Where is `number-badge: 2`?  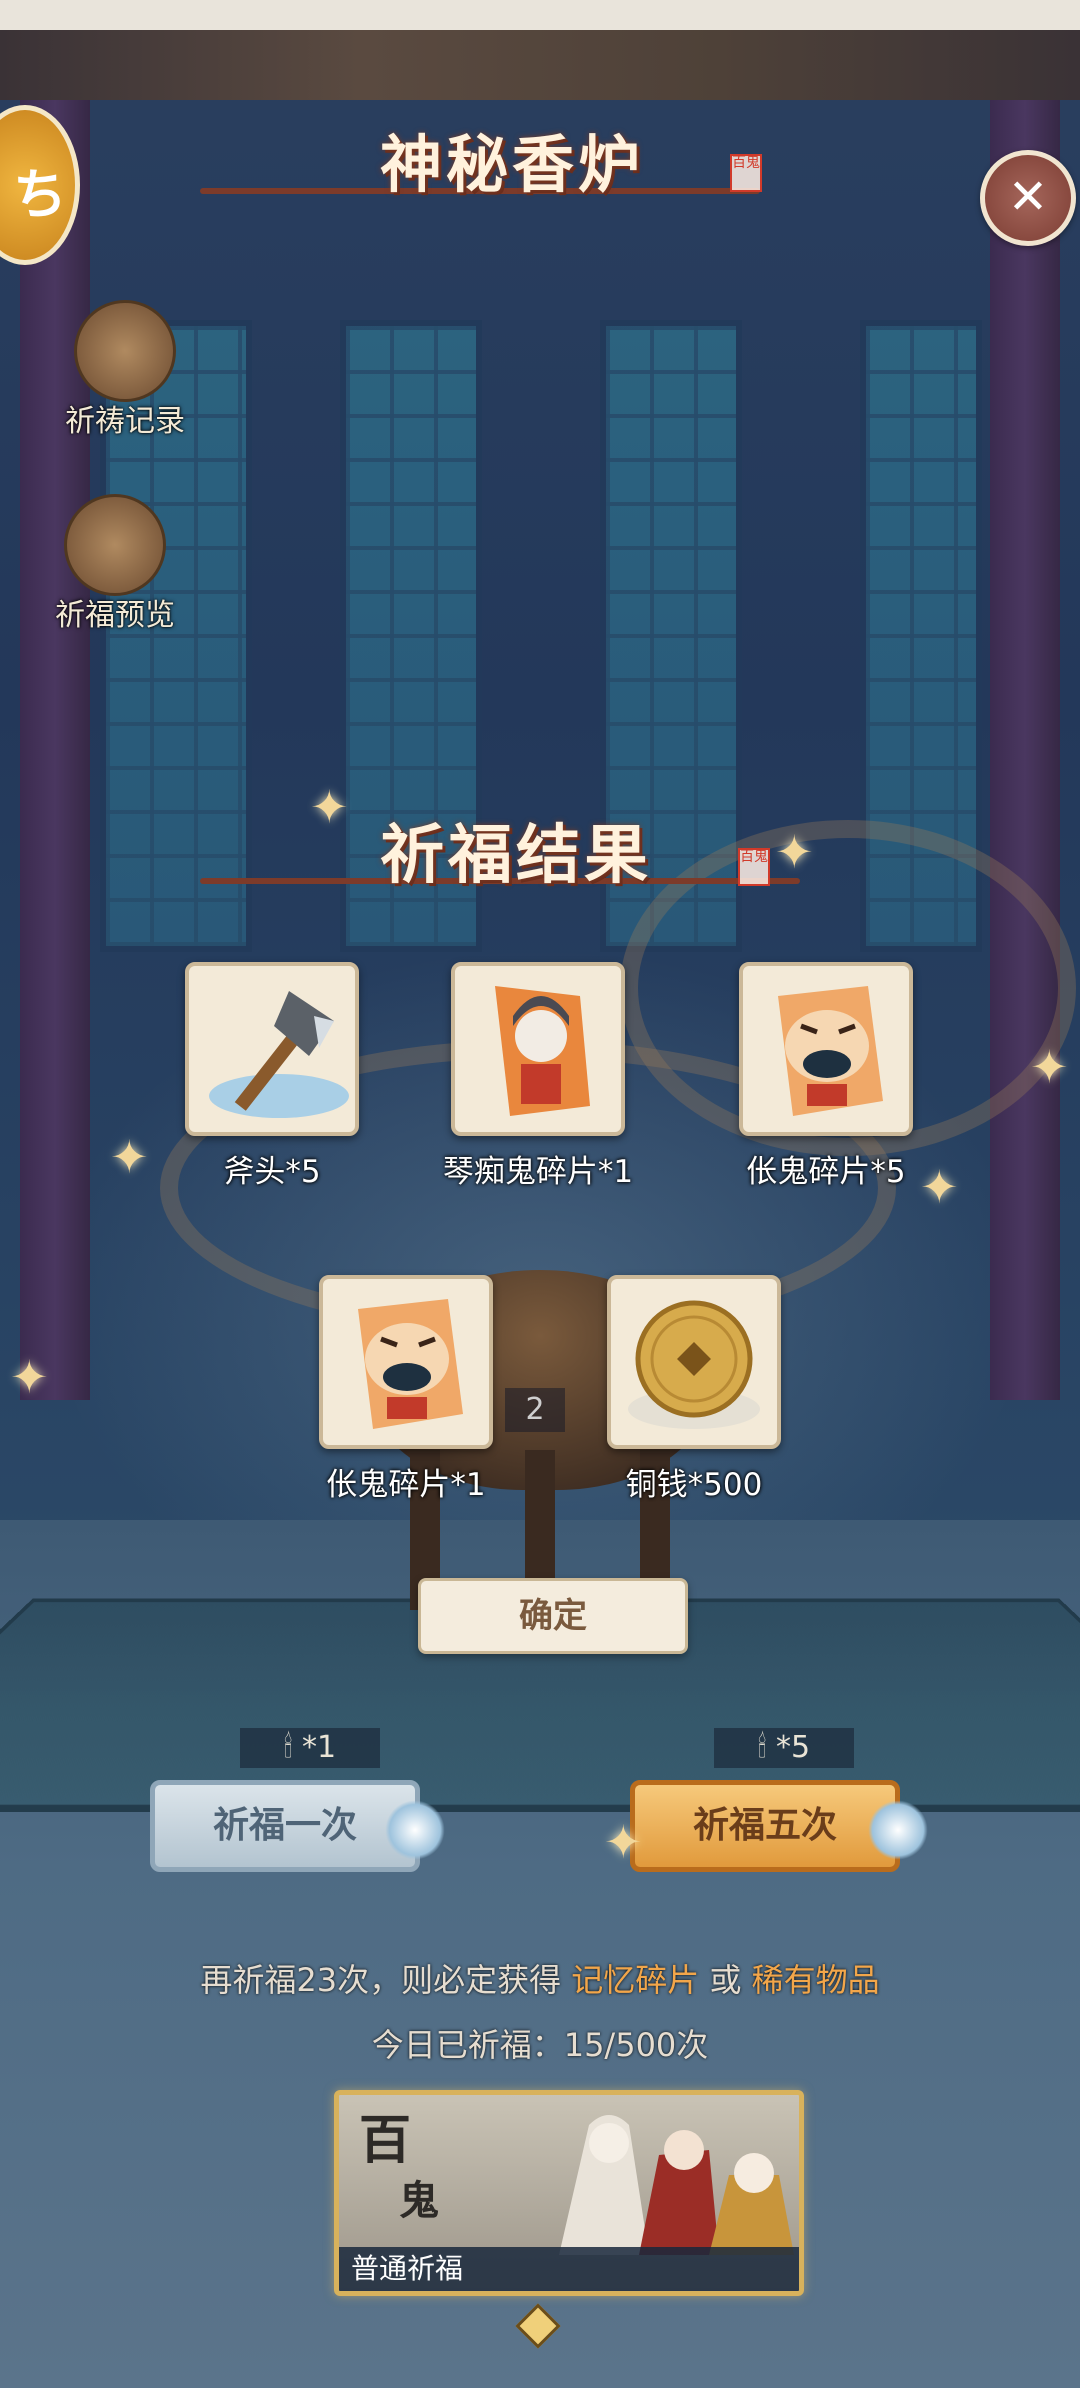 number-badge: 2 is located at coordinates (535, 1410).